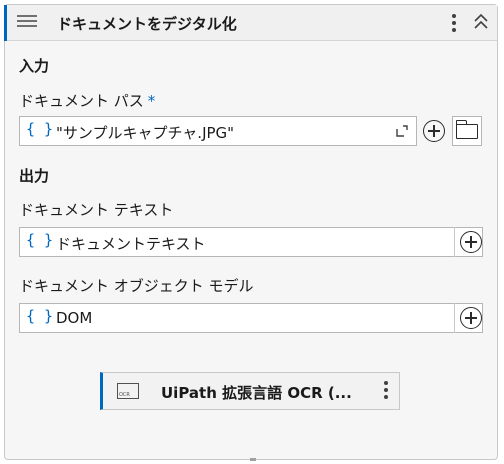  I want to click on browse-folder-button, so click(467, 131).